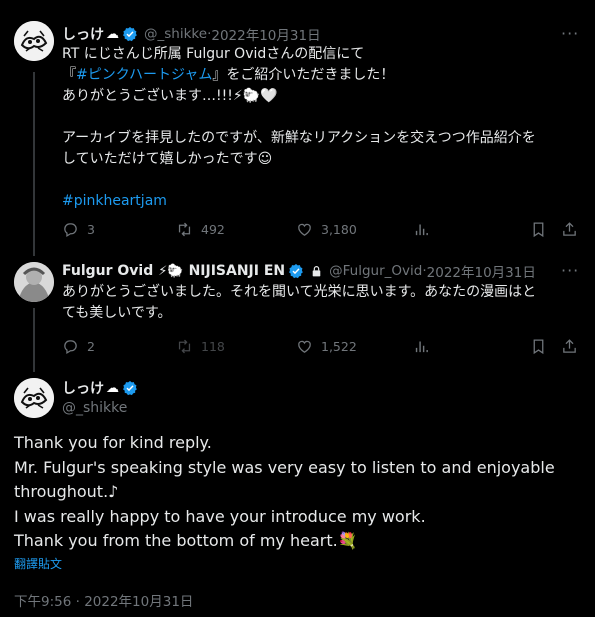  What do you see at coordinates (78, 346) in the screenshot?
I see `reply-button: 2` at bounding box center [78, 346].